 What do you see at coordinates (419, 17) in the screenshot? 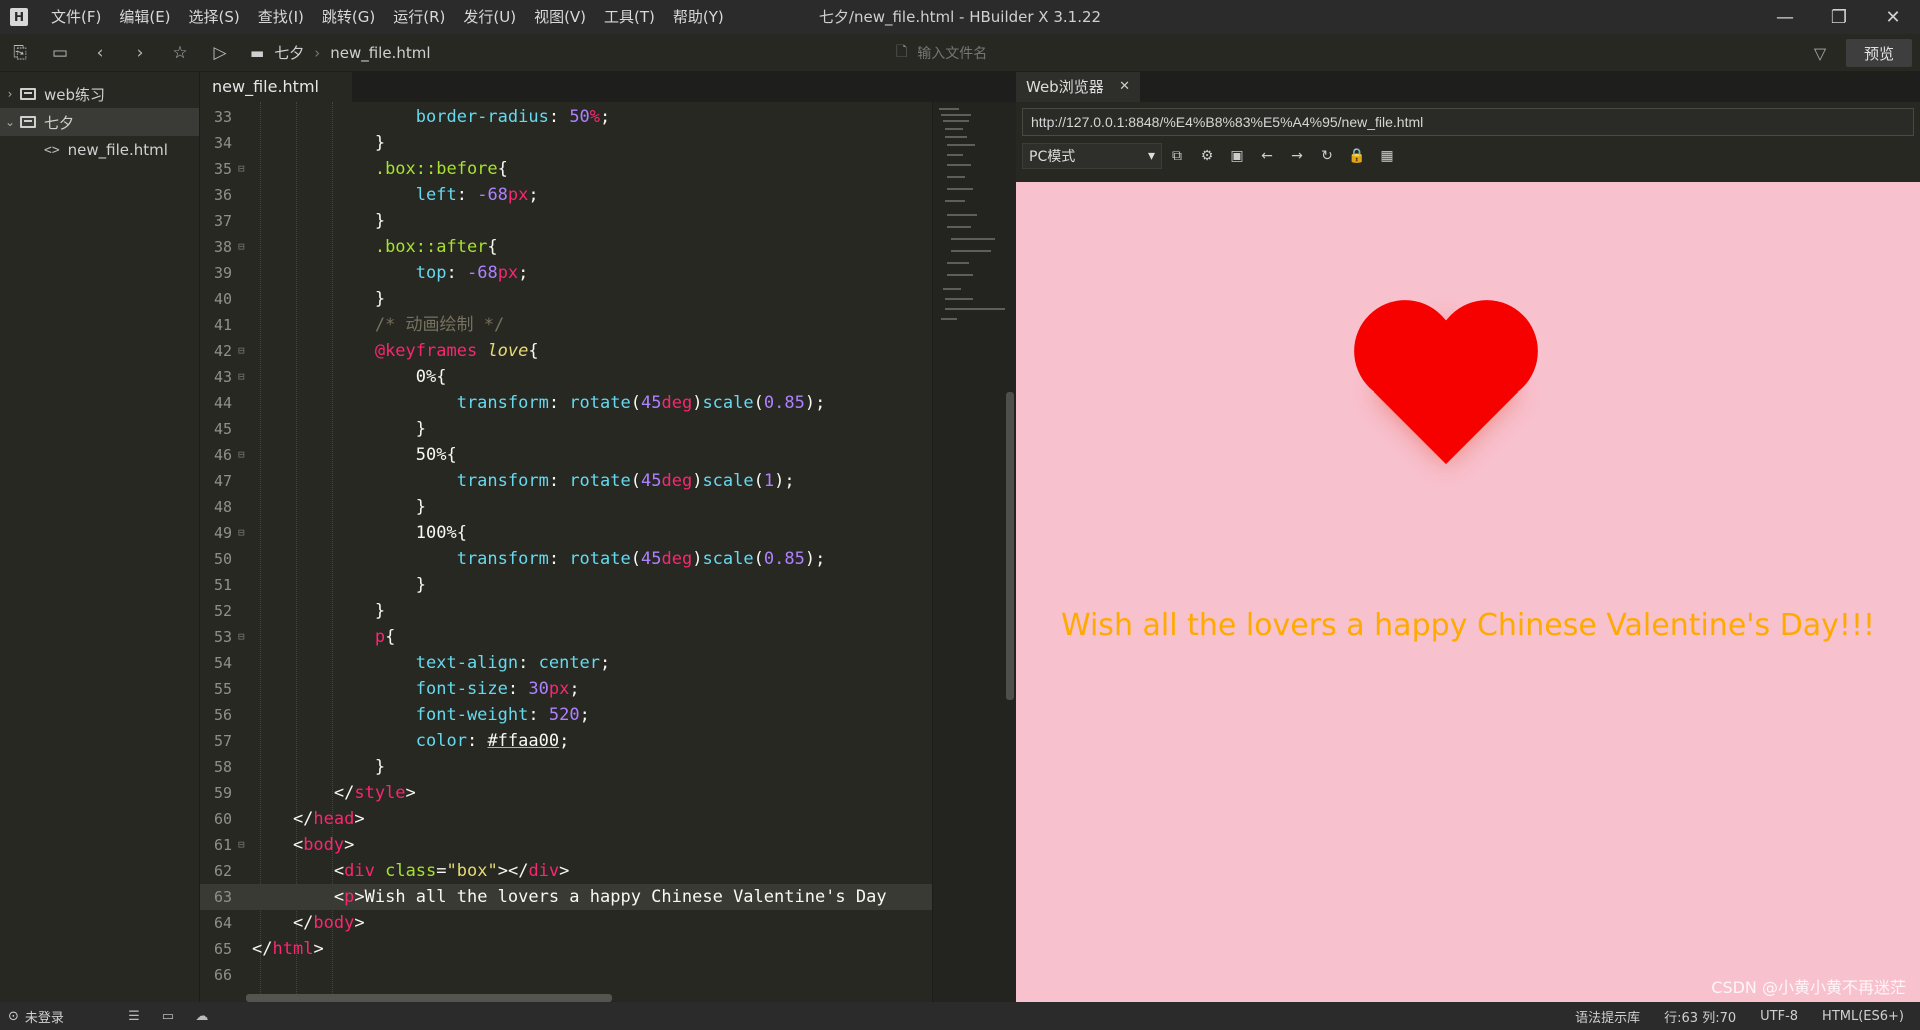
I see `menu-run: 运行(R)` at bounding box center [419, 17].